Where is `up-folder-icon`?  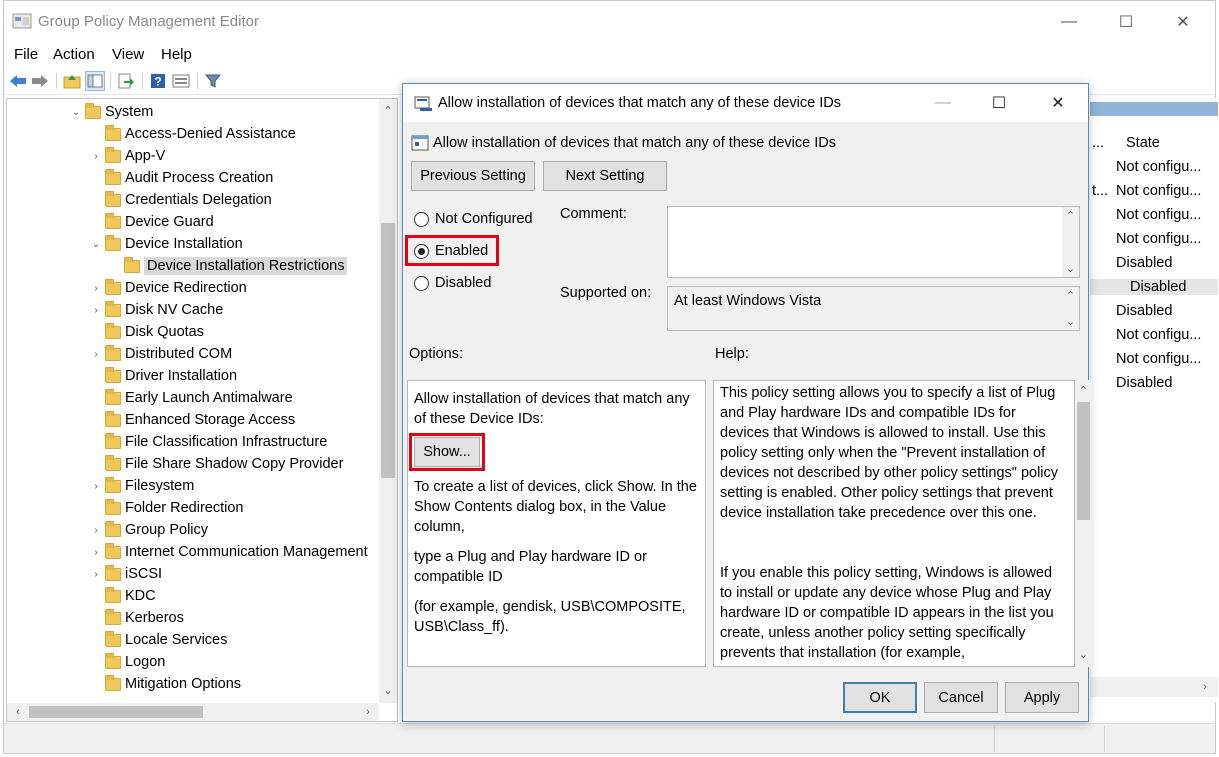 up-folder-icon is located at coordinates (72, 81).